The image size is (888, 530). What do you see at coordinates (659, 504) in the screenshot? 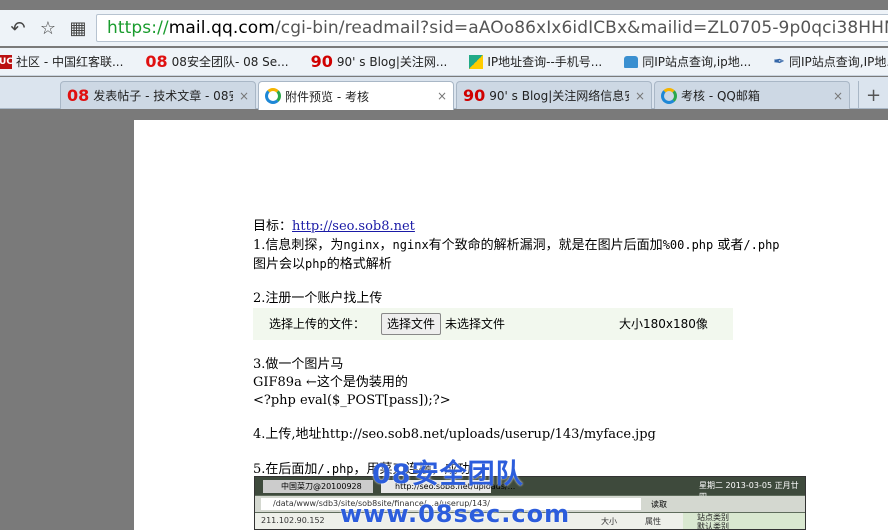
I see `embed-read-button: 读取` at bounding box center [659, 504].